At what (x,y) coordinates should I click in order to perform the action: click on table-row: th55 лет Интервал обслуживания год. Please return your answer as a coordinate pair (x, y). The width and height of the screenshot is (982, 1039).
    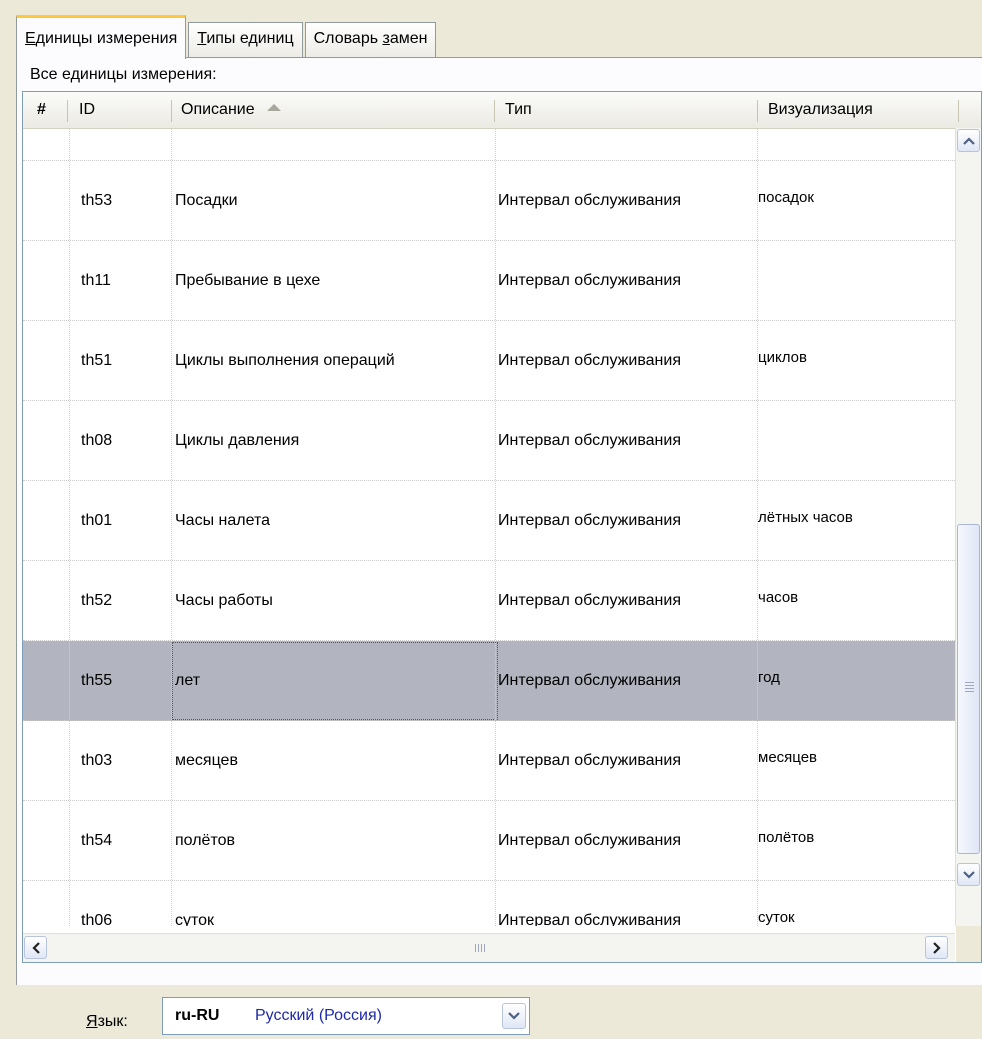
    Looking at the image, I should click on (489, 681).